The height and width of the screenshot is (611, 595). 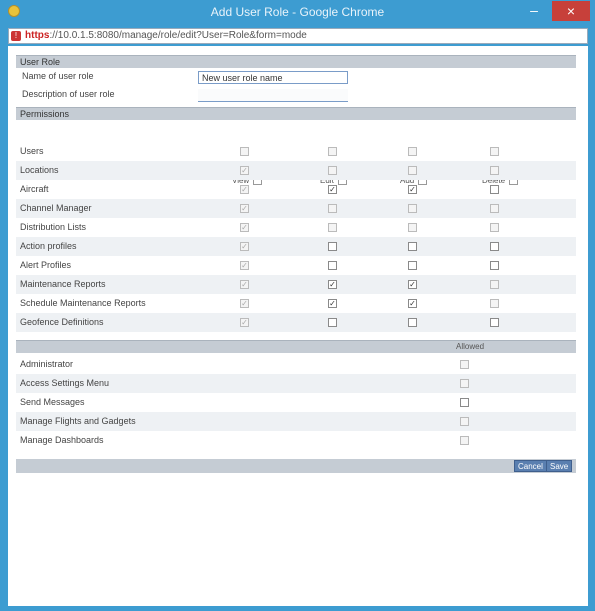 I want to click on permission-row: Users, so click(x=296, y=151).